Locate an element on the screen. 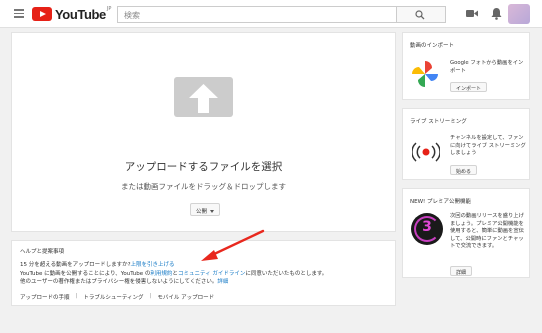  import-button: インポート is located at coordinates (469, 87).